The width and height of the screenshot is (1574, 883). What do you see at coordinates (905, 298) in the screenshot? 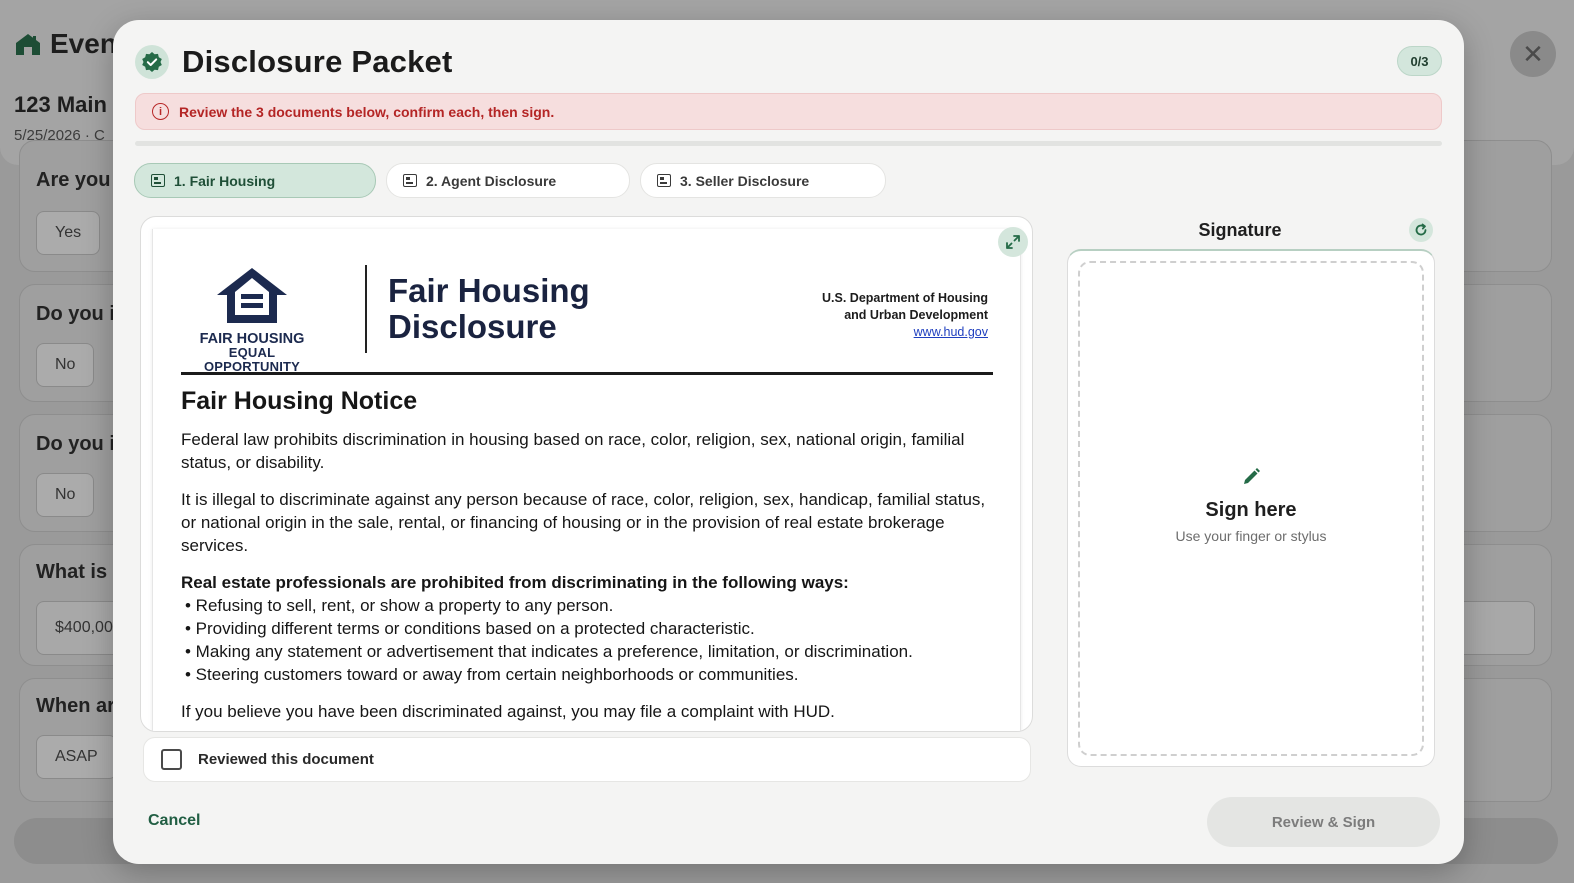
I see `agency-line-1: U.S. Department of Housing` at bounding box center [905, 298].